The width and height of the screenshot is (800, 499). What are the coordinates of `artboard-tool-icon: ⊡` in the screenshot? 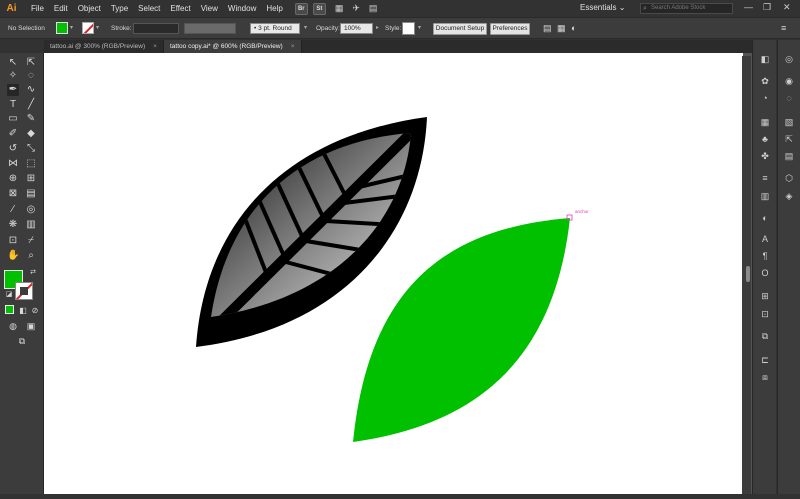 It's located at (13, 241).